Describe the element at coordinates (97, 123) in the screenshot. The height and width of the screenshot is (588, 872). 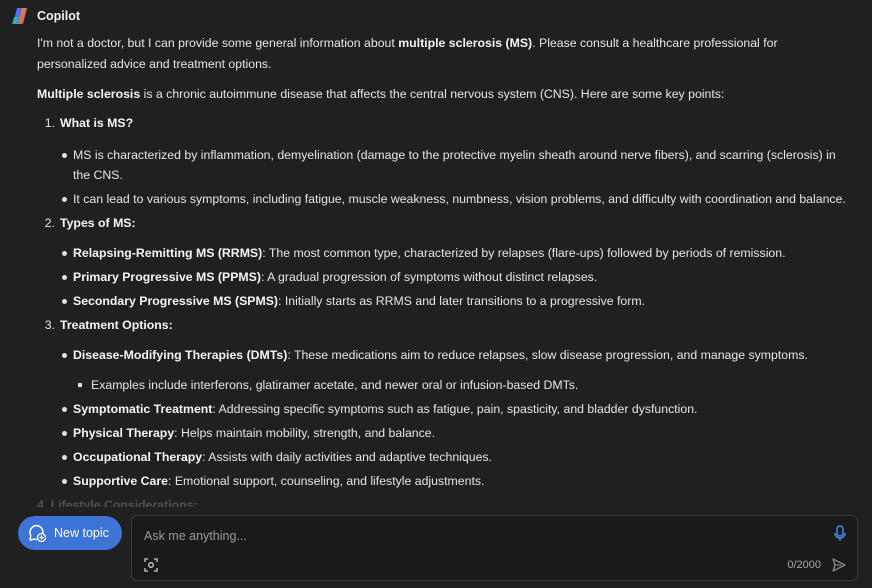
I see `section-title: What is MS?` at that location.